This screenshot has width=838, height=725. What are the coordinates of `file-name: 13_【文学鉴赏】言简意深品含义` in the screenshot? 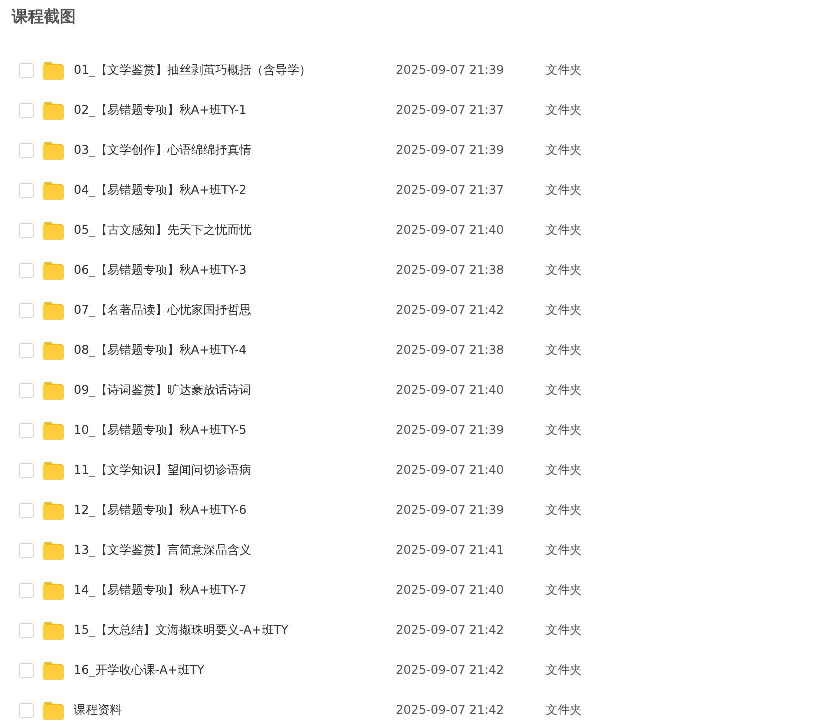 It's located at (230, 550).